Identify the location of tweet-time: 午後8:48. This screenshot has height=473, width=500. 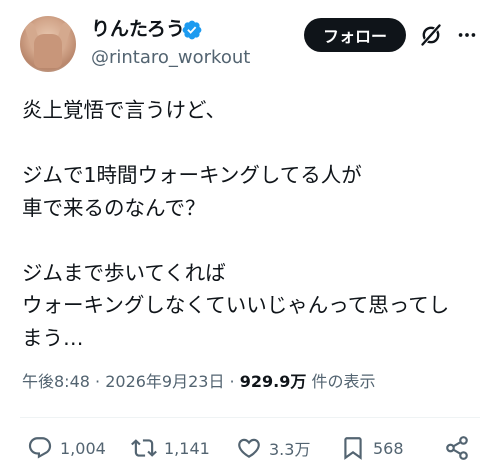
(56, 381).